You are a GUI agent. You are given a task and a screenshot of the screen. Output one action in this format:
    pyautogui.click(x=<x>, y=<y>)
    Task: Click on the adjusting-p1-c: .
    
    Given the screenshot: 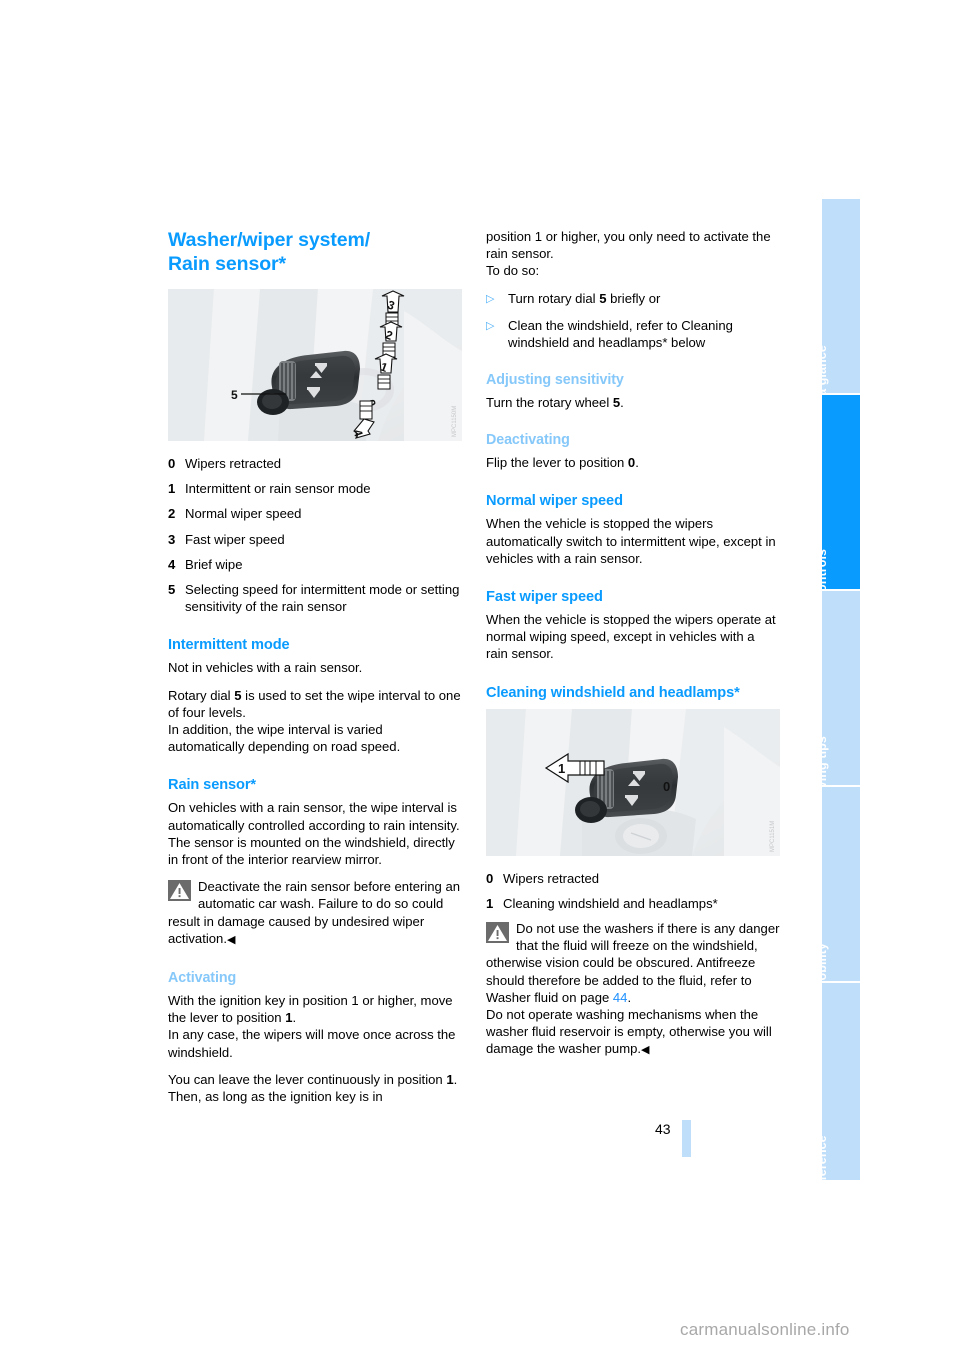 What is the action you would take?
    pyautogui.click(x=622, y=403)
    